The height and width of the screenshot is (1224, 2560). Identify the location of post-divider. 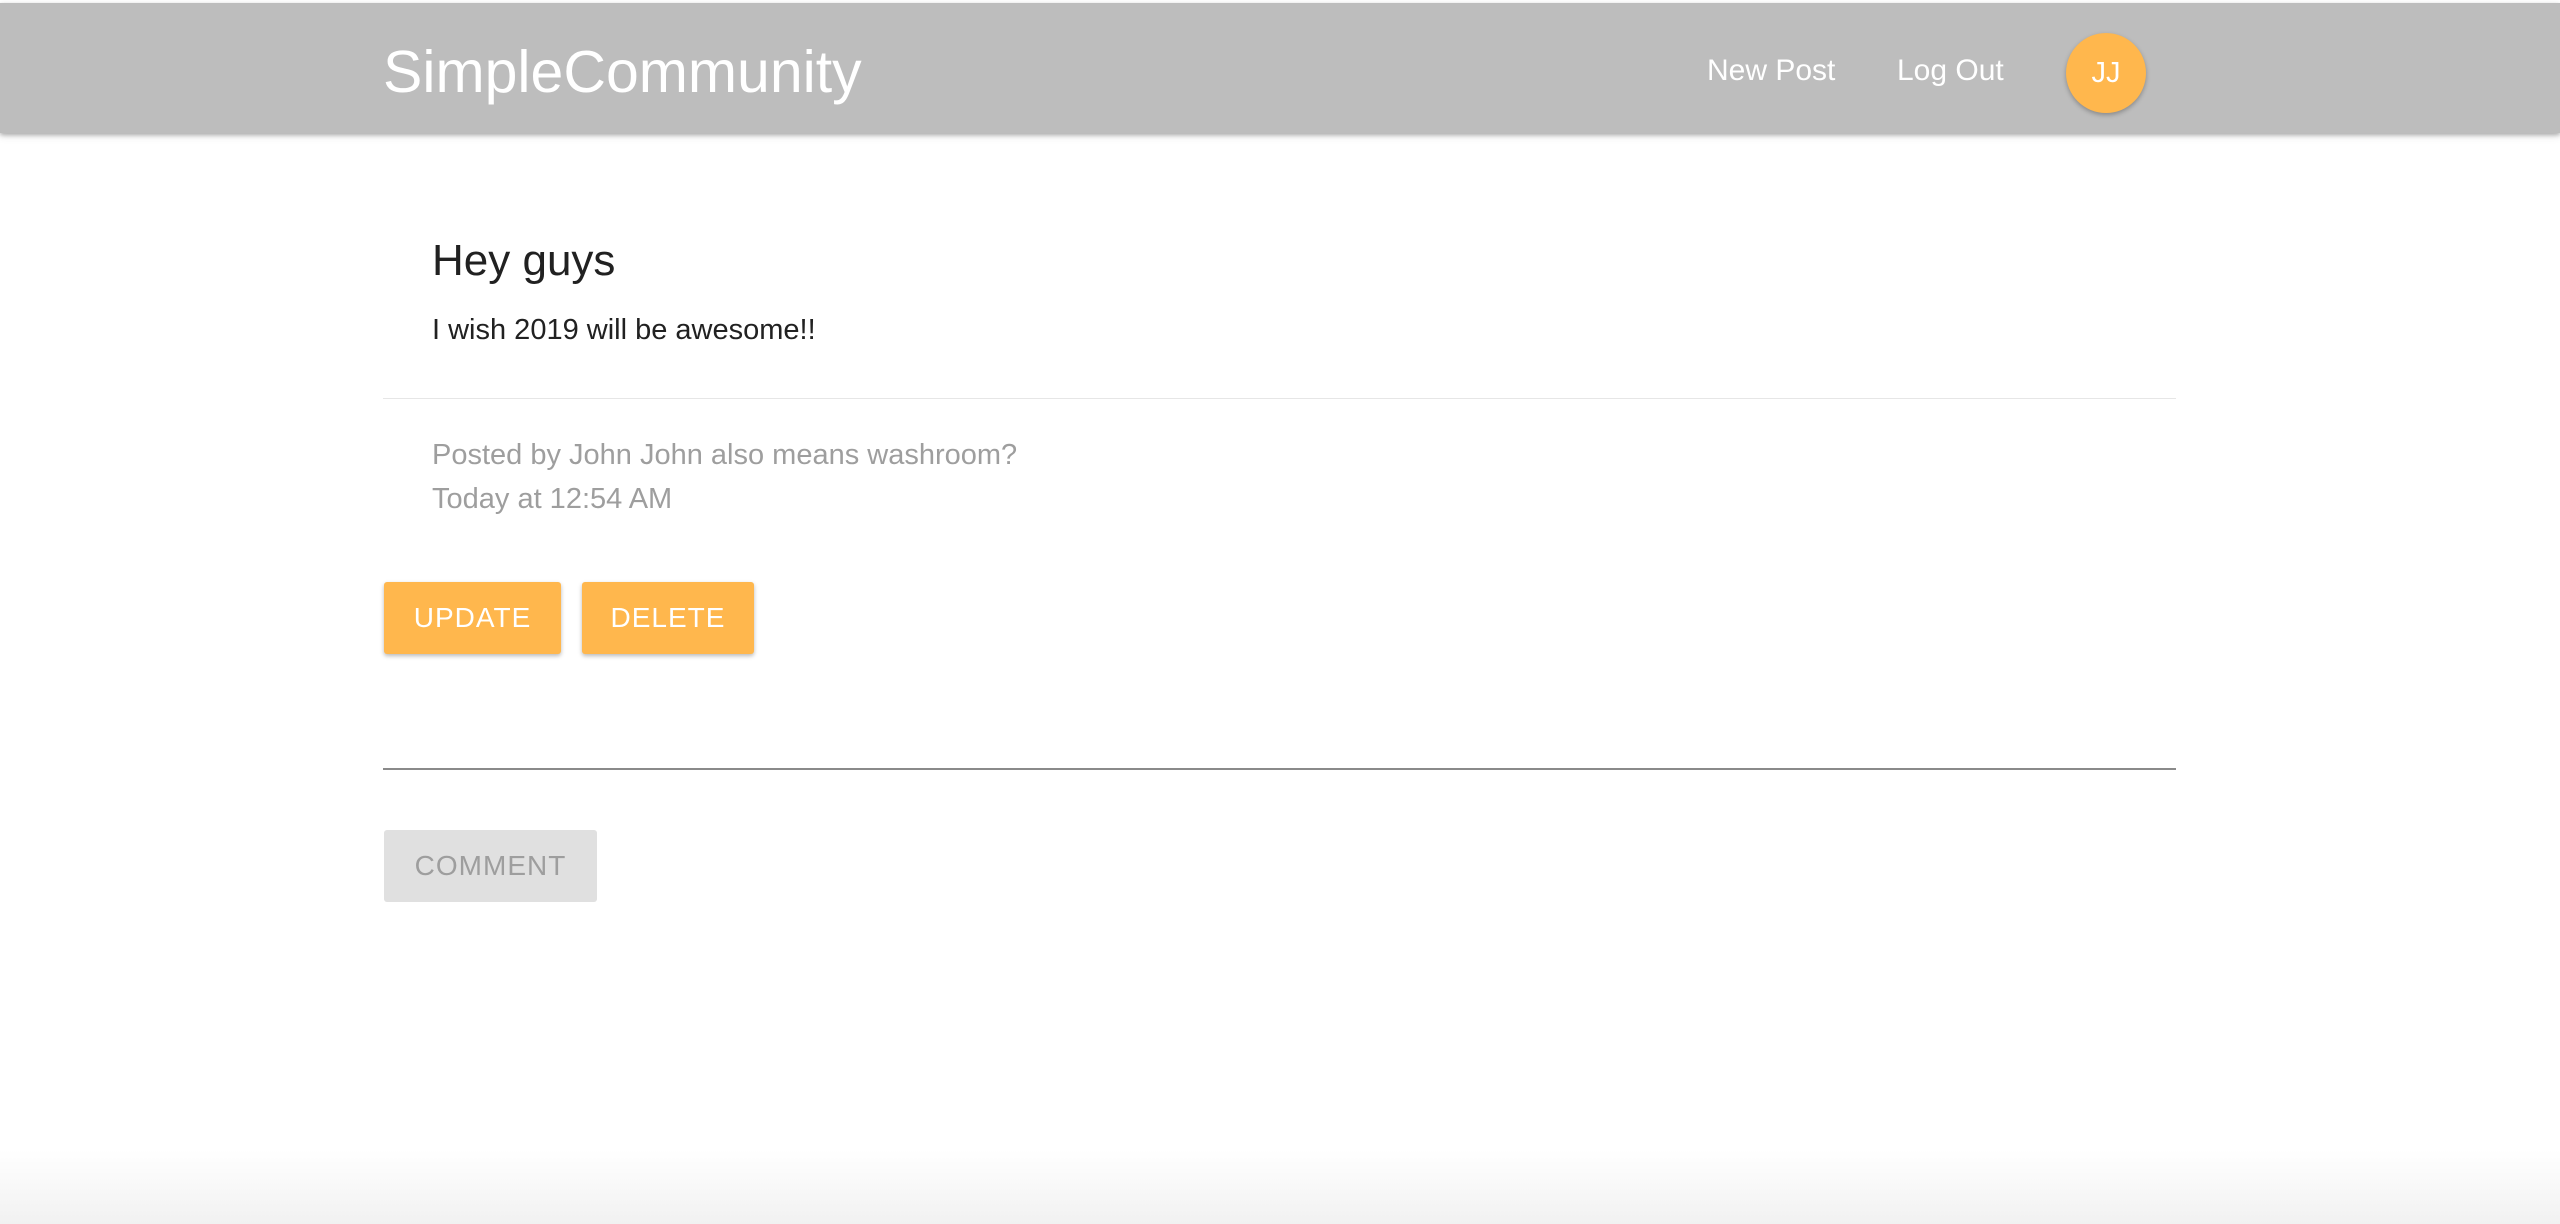
(1279, 398).